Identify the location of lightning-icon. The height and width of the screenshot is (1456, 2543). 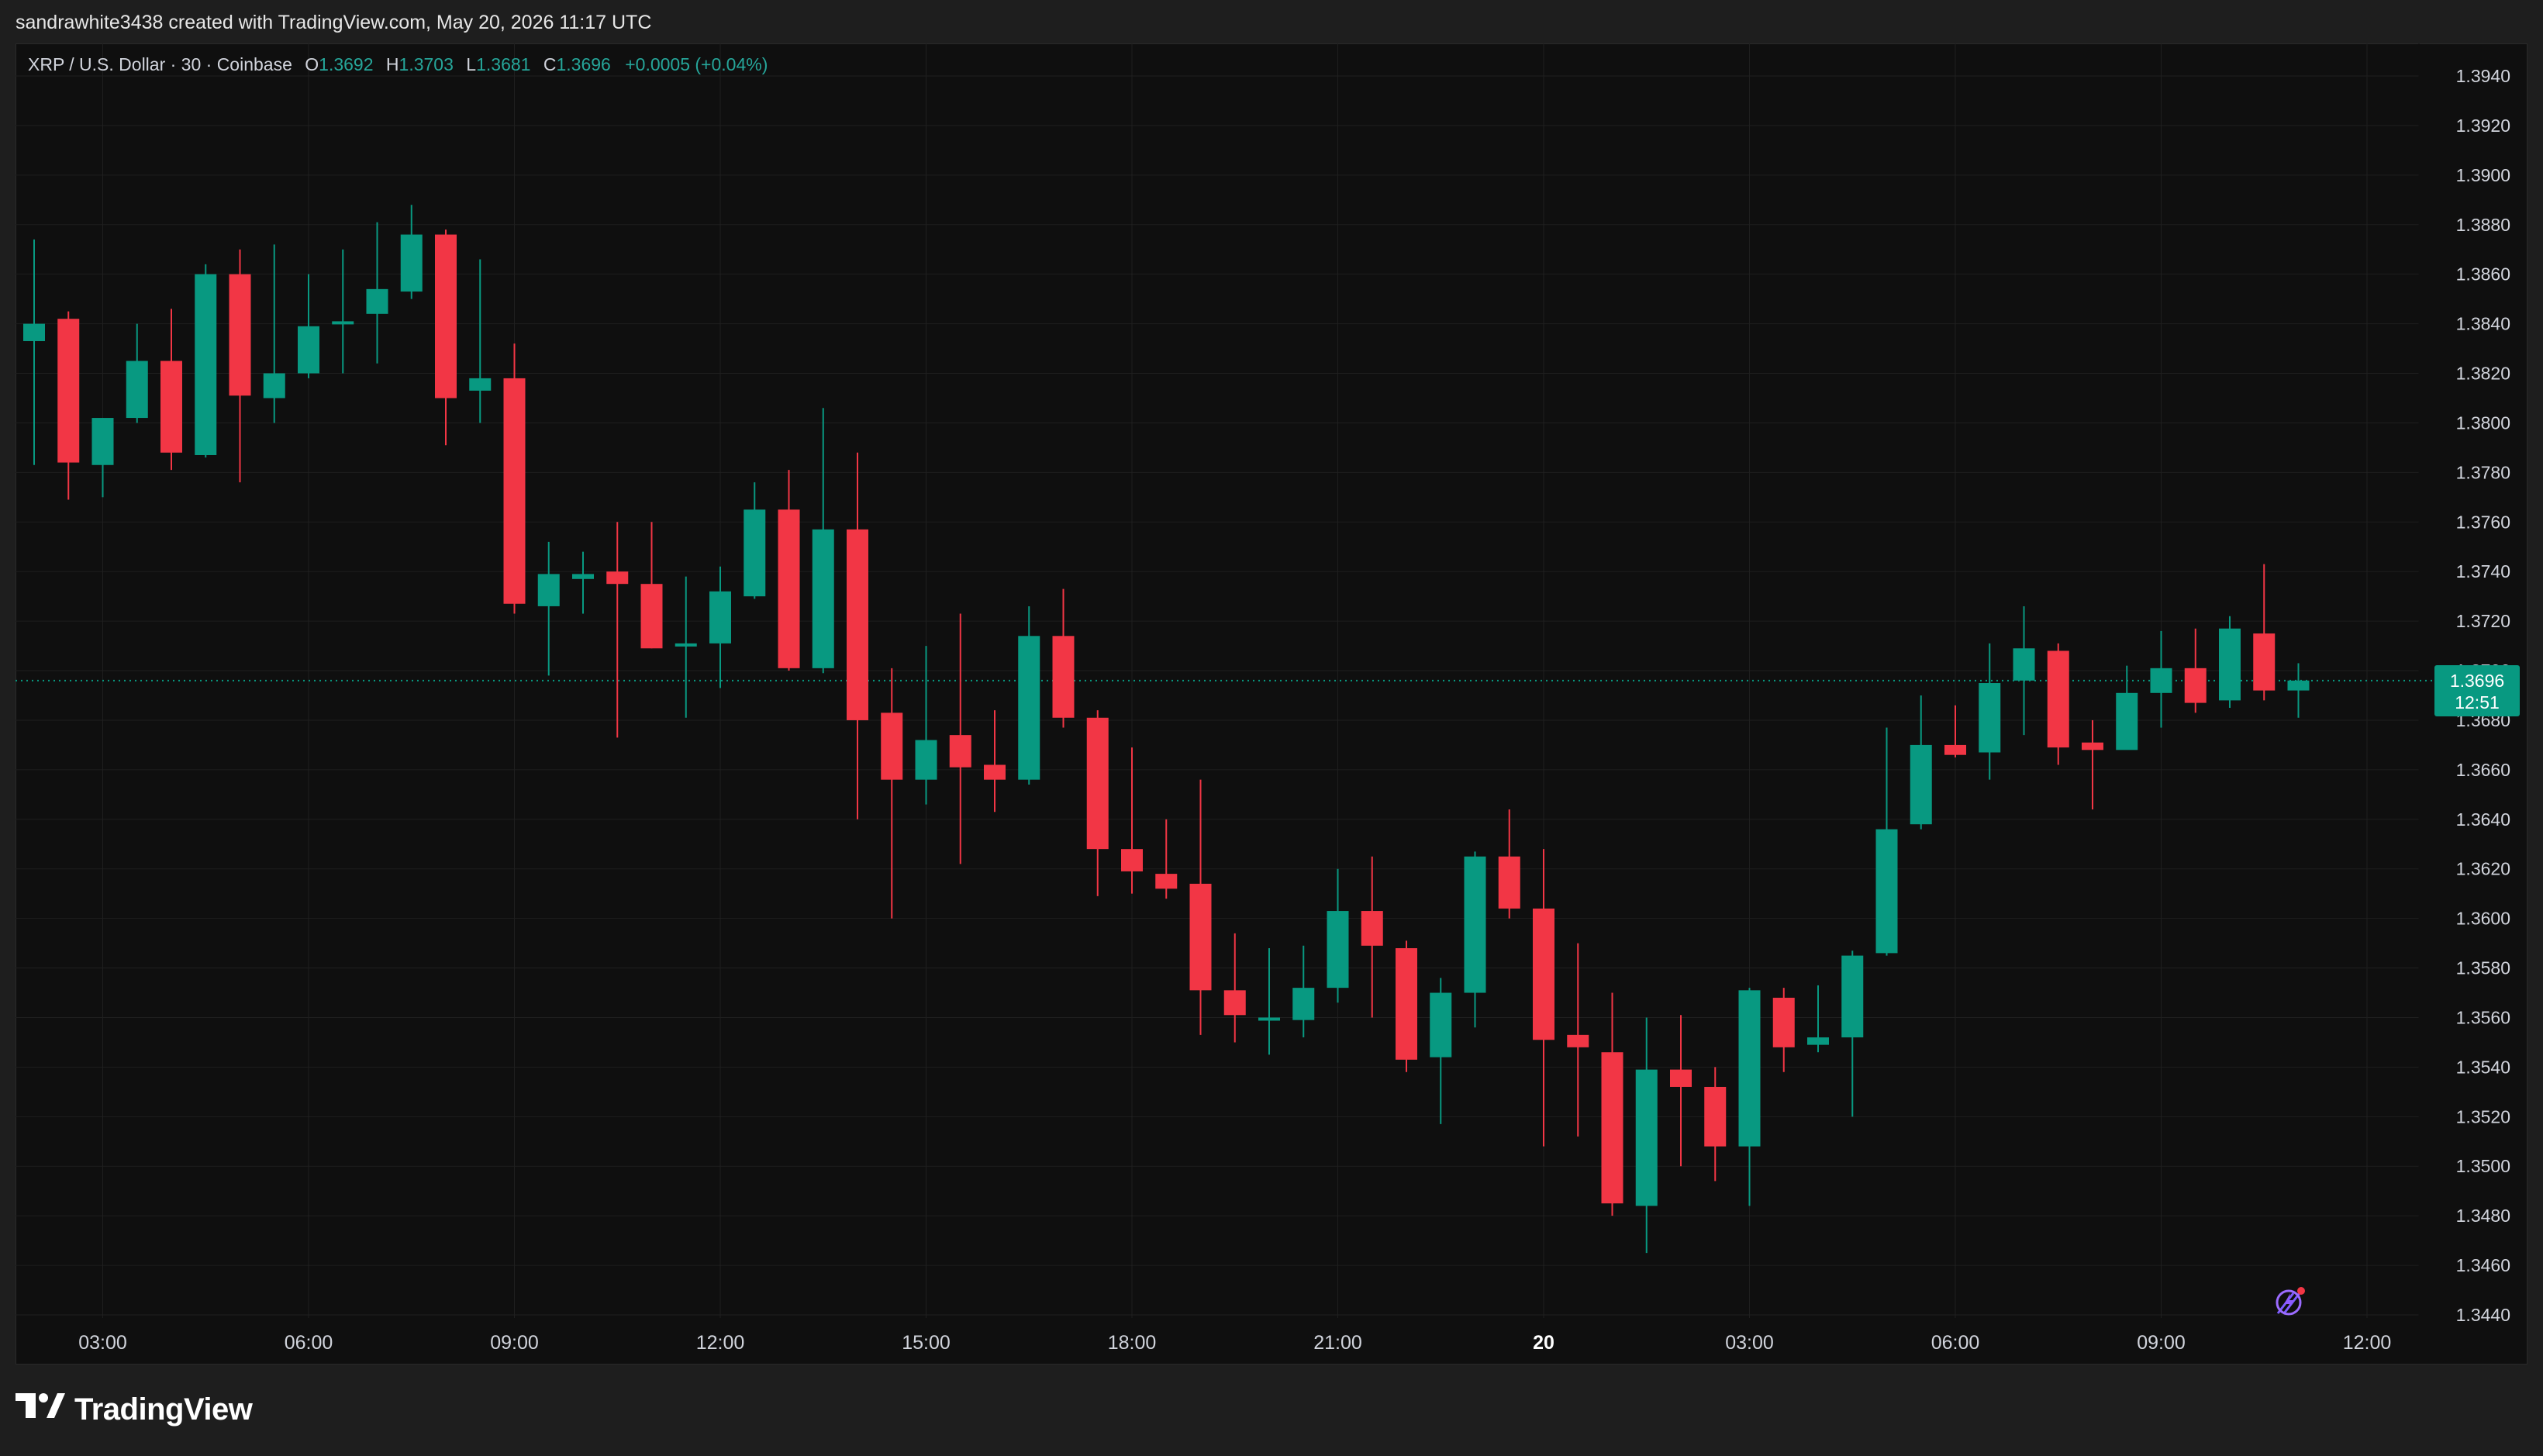
(2288, 1301).